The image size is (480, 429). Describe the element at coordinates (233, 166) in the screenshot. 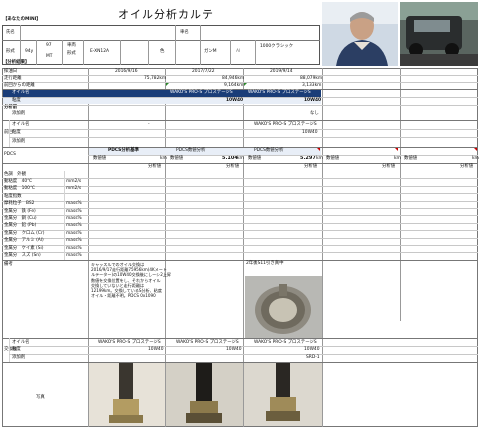

I see `judge-head-2: 分析値` at that location.